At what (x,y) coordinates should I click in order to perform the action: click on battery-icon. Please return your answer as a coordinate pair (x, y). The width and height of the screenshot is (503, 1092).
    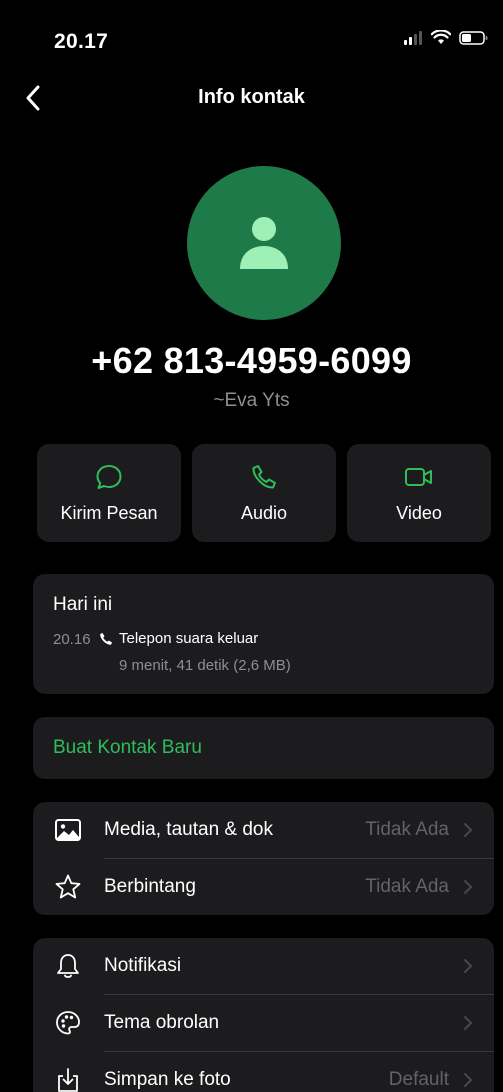
    Looking at the image, I should click on (473, 37).